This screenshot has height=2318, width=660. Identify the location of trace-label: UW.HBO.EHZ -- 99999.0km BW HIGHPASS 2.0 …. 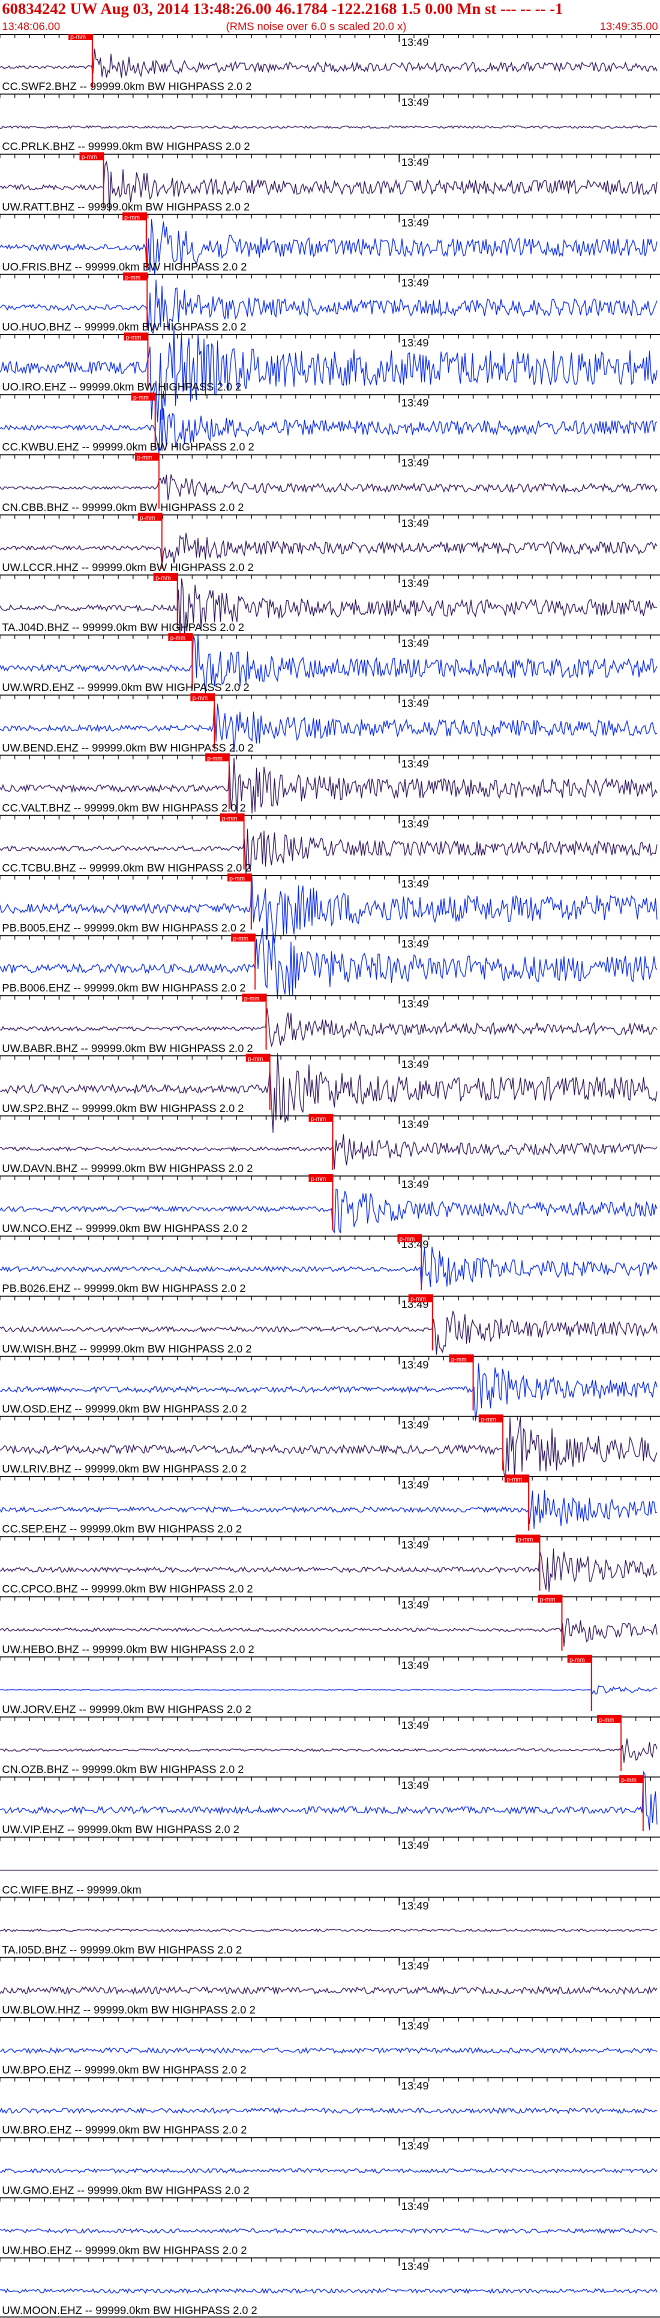
(124, 2251).